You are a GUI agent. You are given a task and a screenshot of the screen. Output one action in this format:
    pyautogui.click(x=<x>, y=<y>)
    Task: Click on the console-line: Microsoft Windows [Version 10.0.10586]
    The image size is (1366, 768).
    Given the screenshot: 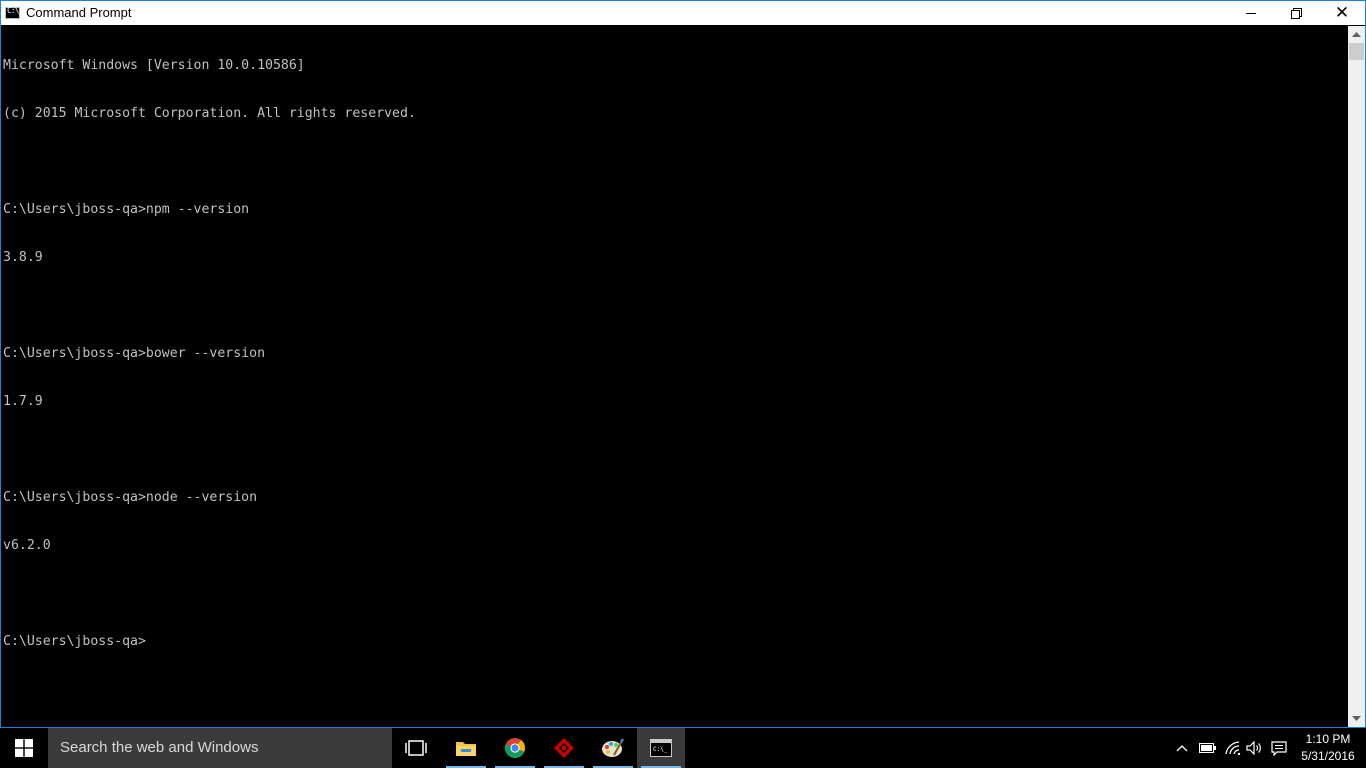 What is the action you would take?
    pyautogui.click(x=154, y=65)
    